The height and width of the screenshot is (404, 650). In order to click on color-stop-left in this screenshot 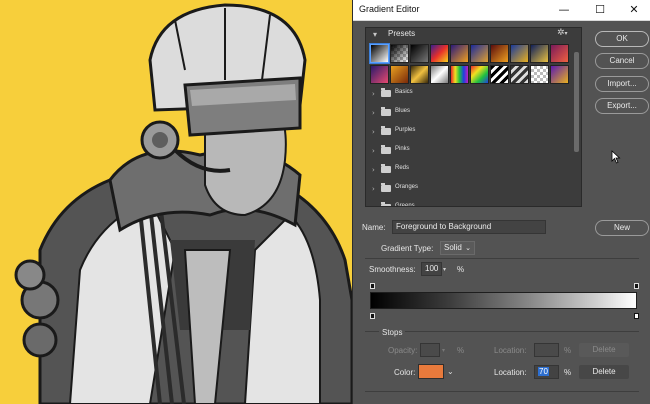, I will do `click(372, 316)`.